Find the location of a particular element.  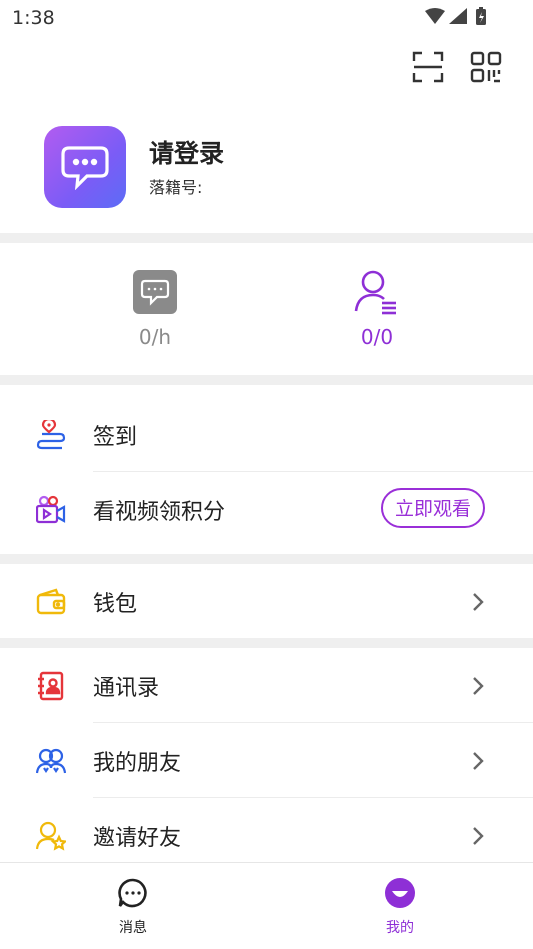

profile-id-label: 落籍号: is located at coordinates (176, 187).